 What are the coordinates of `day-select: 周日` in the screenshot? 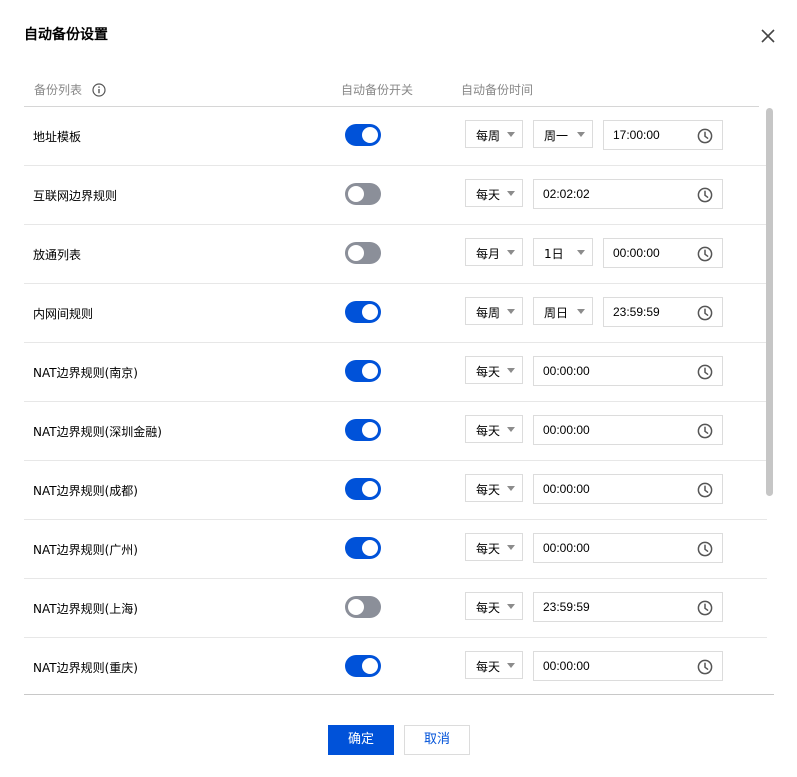 It's located at (563, 311).